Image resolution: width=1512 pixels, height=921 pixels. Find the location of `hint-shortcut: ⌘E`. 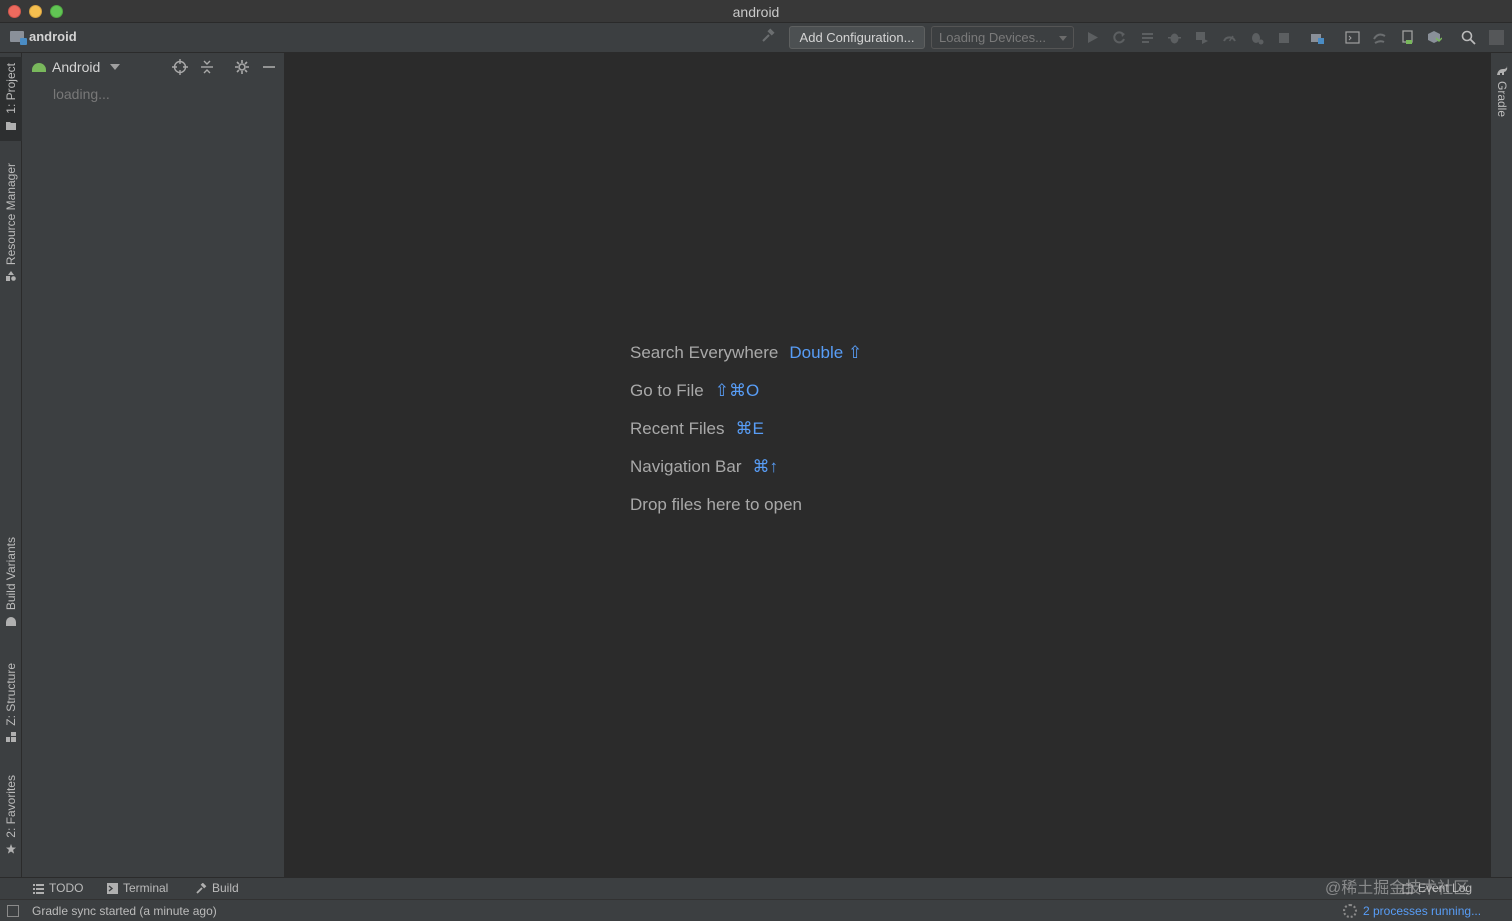

hint-shortcut: ⌘E is located at coordinates (749, 428).